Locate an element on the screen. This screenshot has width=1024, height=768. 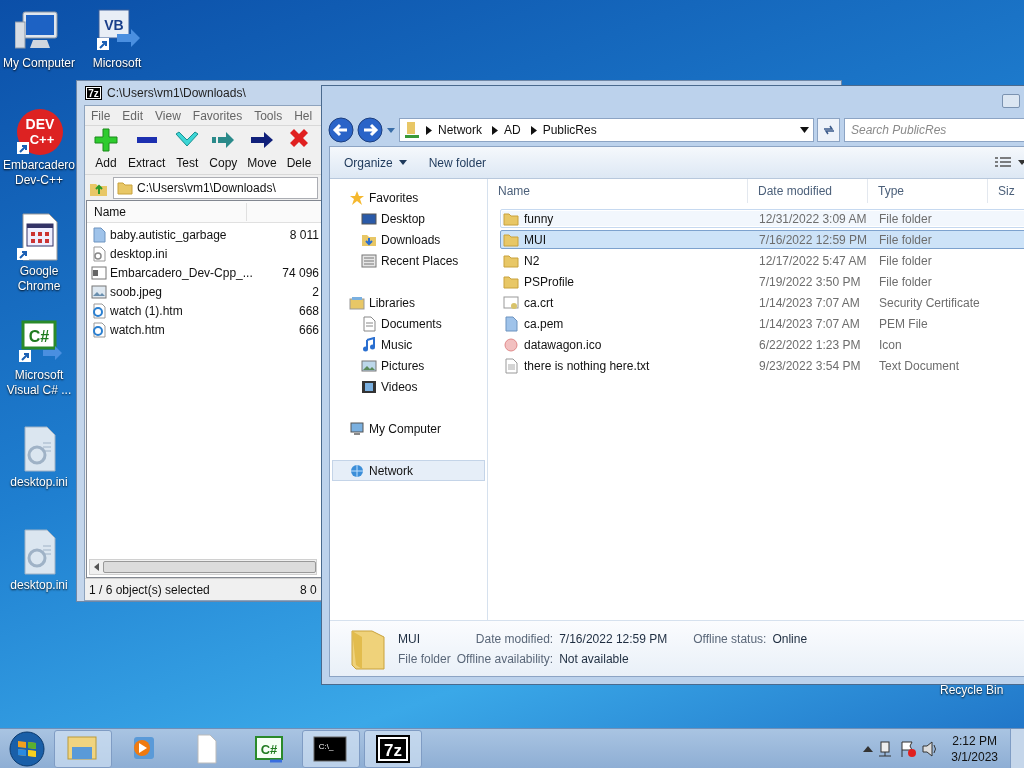
breadcrumb-item: PublicRes is located at coordinates (571, 130).